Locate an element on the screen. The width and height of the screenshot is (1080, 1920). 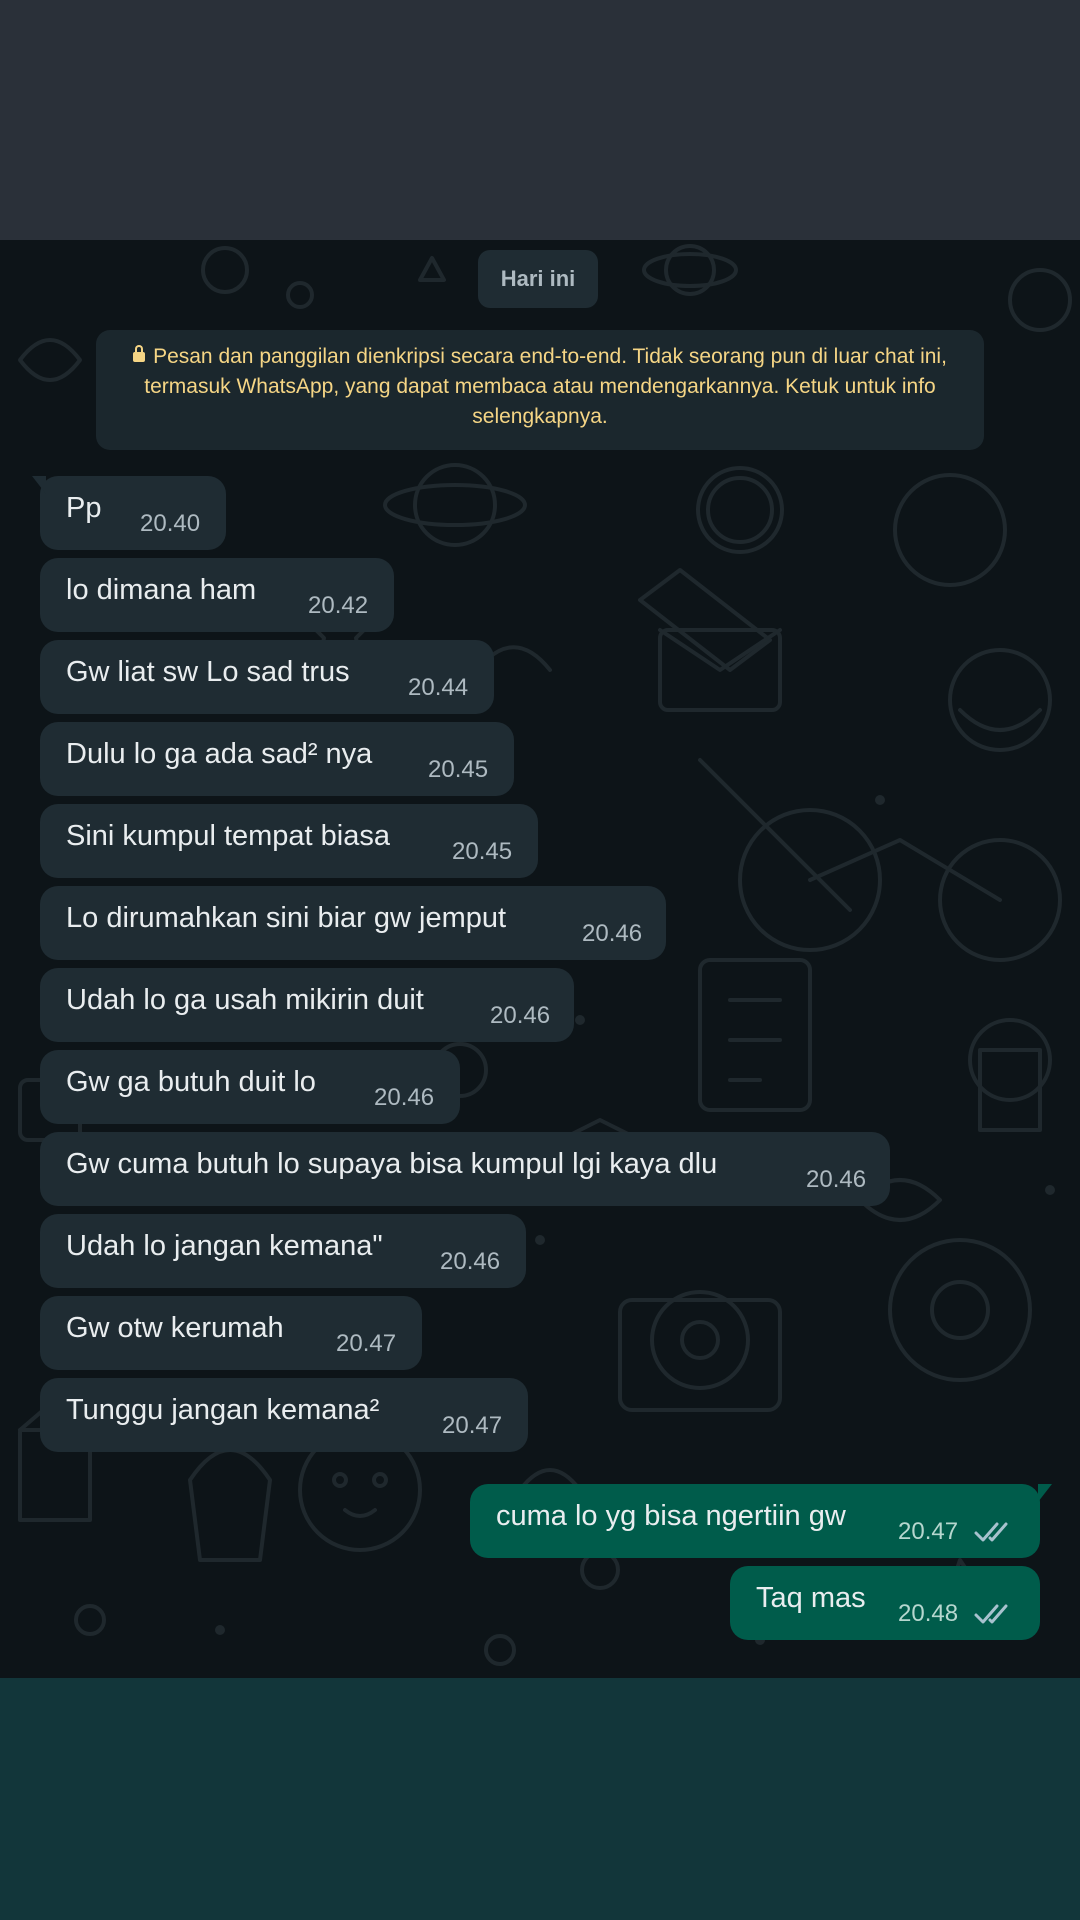
message-text: Tunggu jangan kemana² is located at coordinates (223, 1410).